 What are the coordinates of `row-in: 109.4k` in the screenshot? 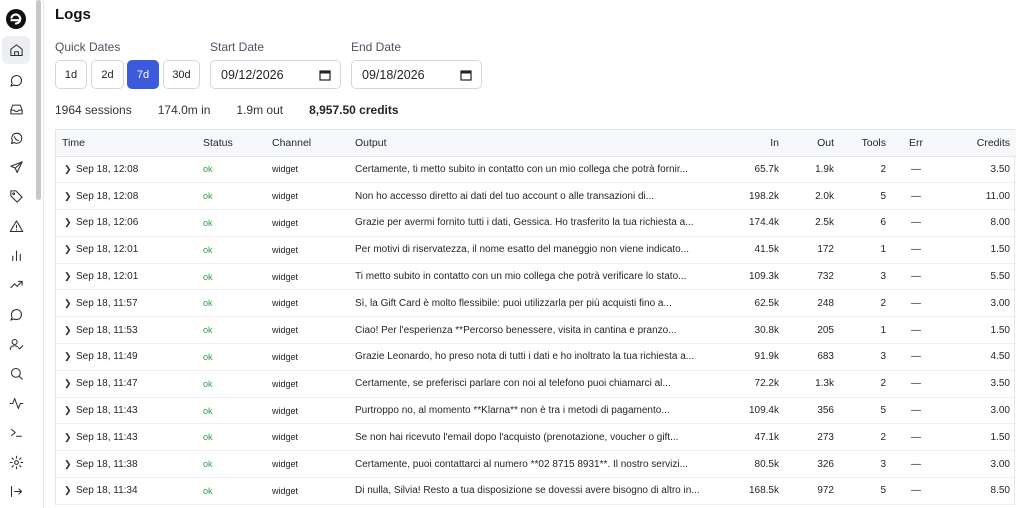 It's located at (758, 411).